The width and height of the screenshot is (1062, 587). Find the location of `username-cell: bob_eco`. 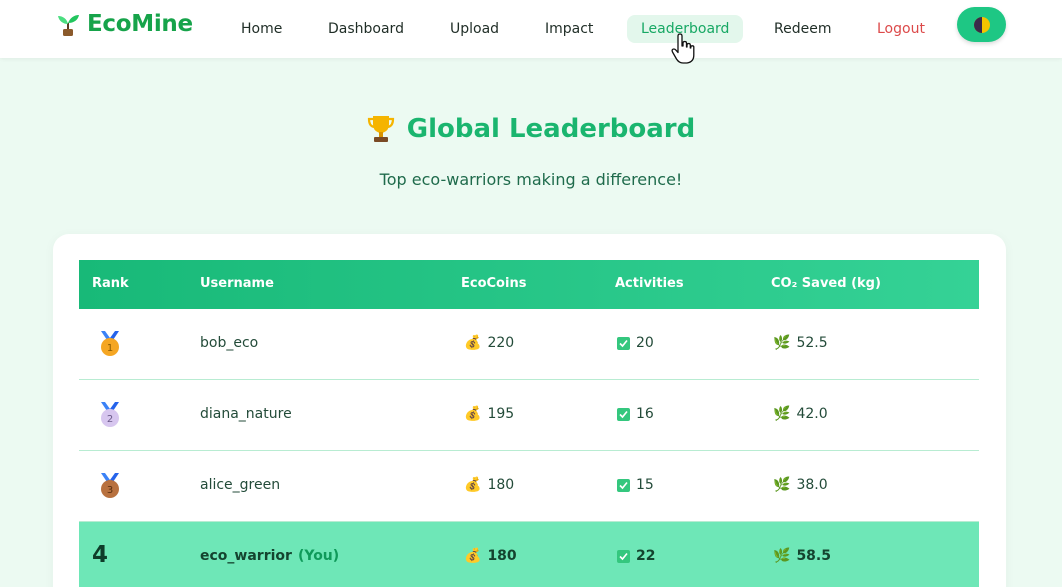

username-cell: bob_eco is located at coordinates (229, 343).